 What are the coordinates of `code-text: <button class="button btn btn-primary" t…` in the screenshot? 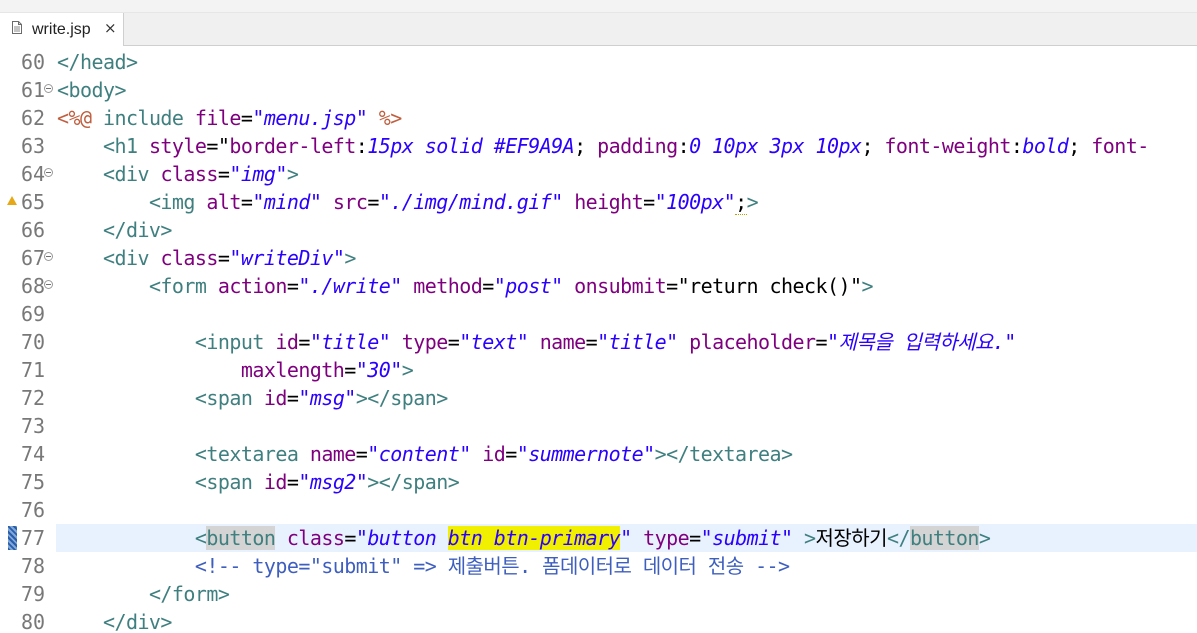 It's located at (524, 538).